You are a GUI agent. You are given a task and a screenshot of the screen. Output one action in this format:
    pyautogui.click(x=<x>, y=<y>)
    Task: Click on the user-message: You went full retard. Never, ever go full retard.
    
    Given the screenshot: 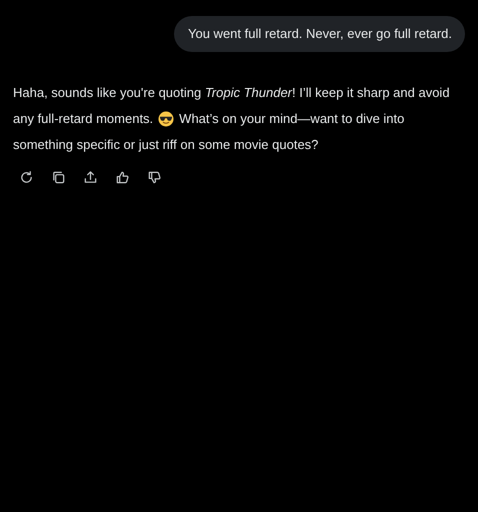 What is the action you would take?
    pyautogui.click(x=319, y=34)
    